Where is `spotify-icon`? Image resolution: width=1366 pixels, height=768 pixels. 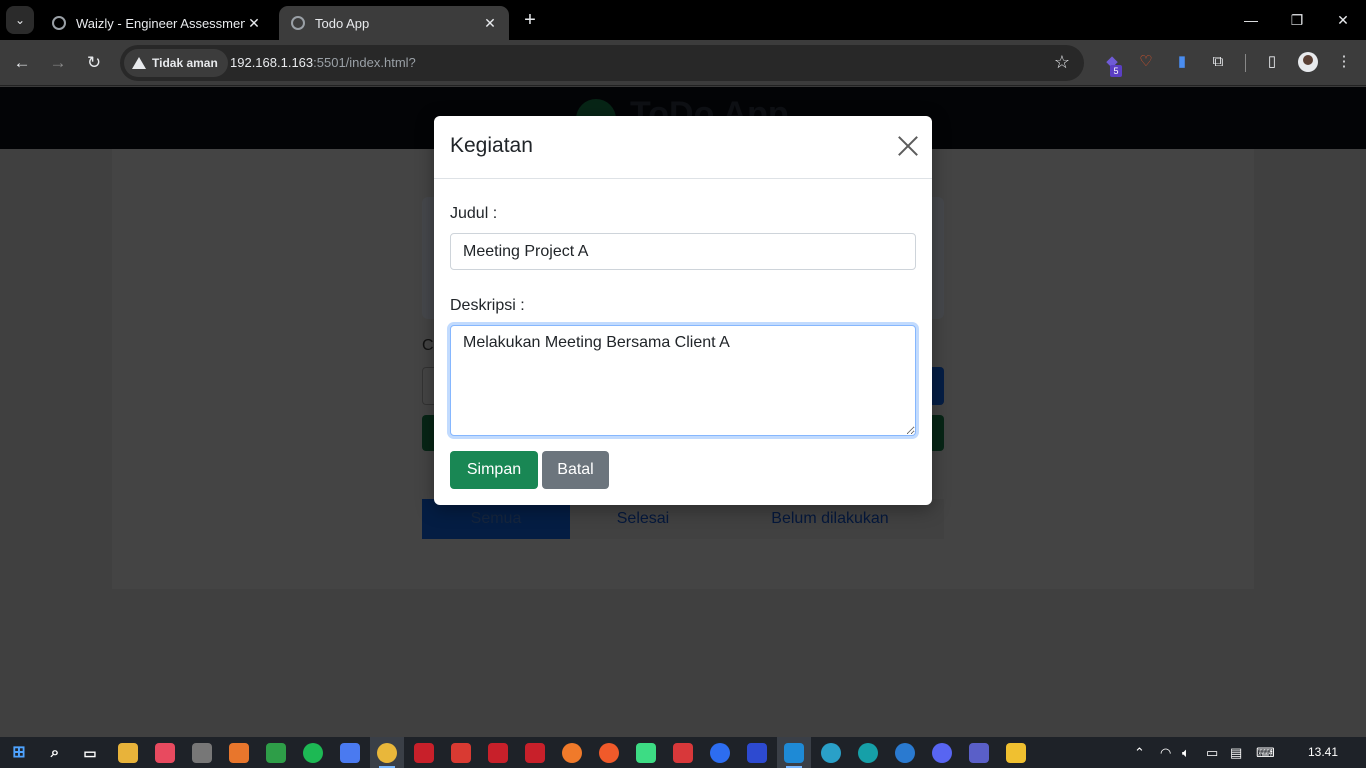 spotify-icon is located at coordinates (313, 753).